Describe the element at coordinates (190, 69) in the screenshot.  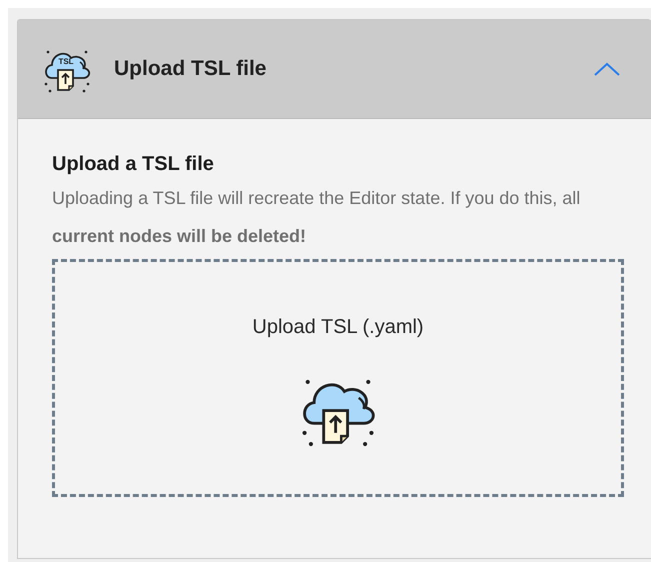
I see `panel-title: Upload TSL file` at that location.